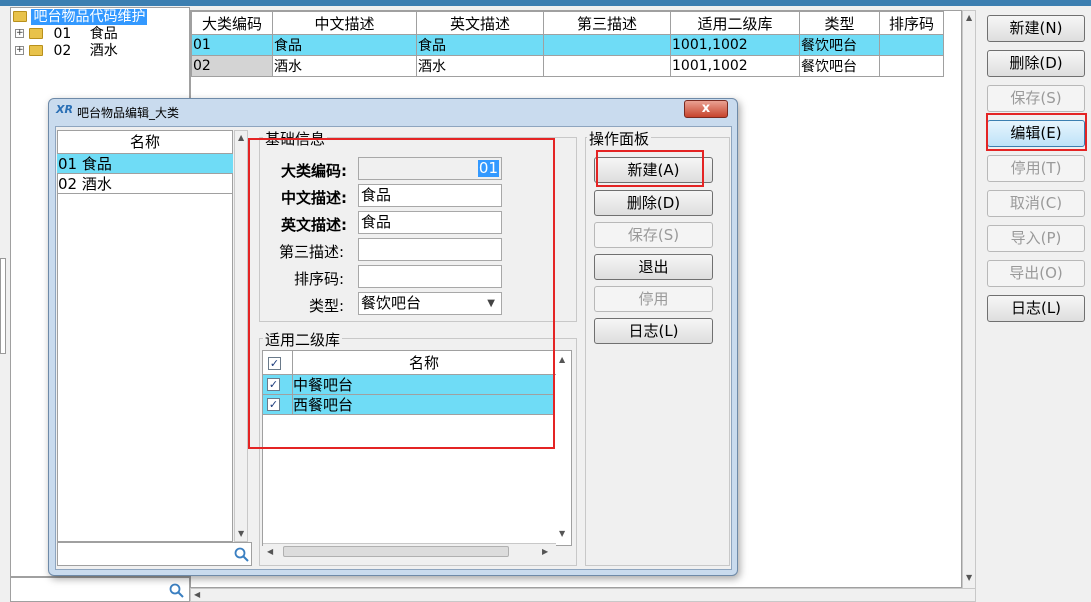 Image resolution: width=1091 pixels, height=602 pixels. Describe the element at coordinates (735, 23) in the screenshot. I see `col-header: 适用二级库` at that location.